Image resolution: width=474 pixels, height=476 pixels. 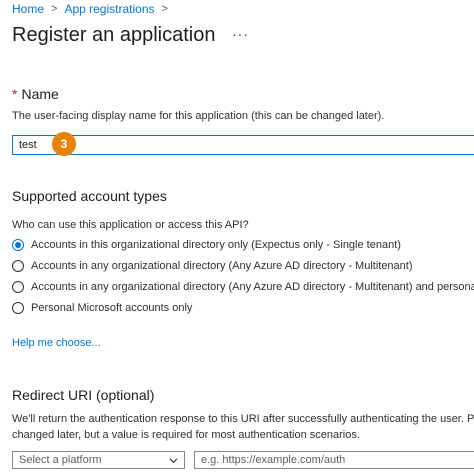 I want to click on breadcrumb-app-registrations-link: App registrations, so click(x=109, y=9).